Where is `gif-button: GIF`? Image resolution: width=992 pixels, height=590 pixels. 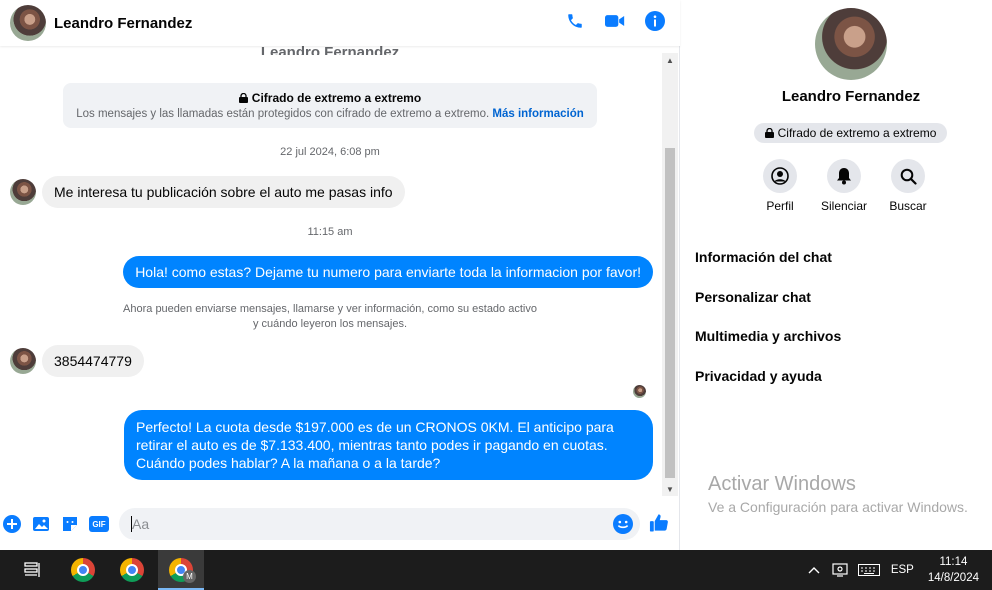
gif-button: GIF is located at coordinates (99, 524).